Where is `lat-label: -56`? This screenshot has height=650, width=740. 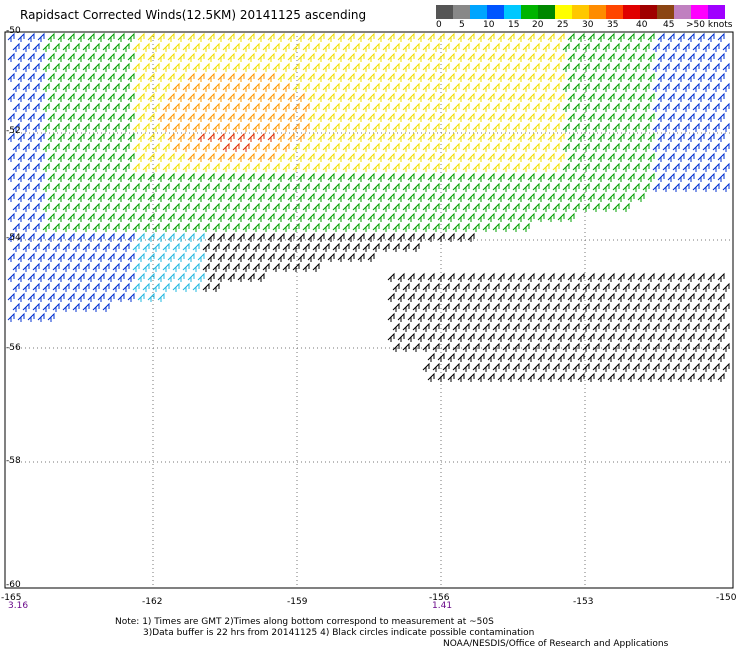 lat-label: -56 is located at coordinates (13, 348).